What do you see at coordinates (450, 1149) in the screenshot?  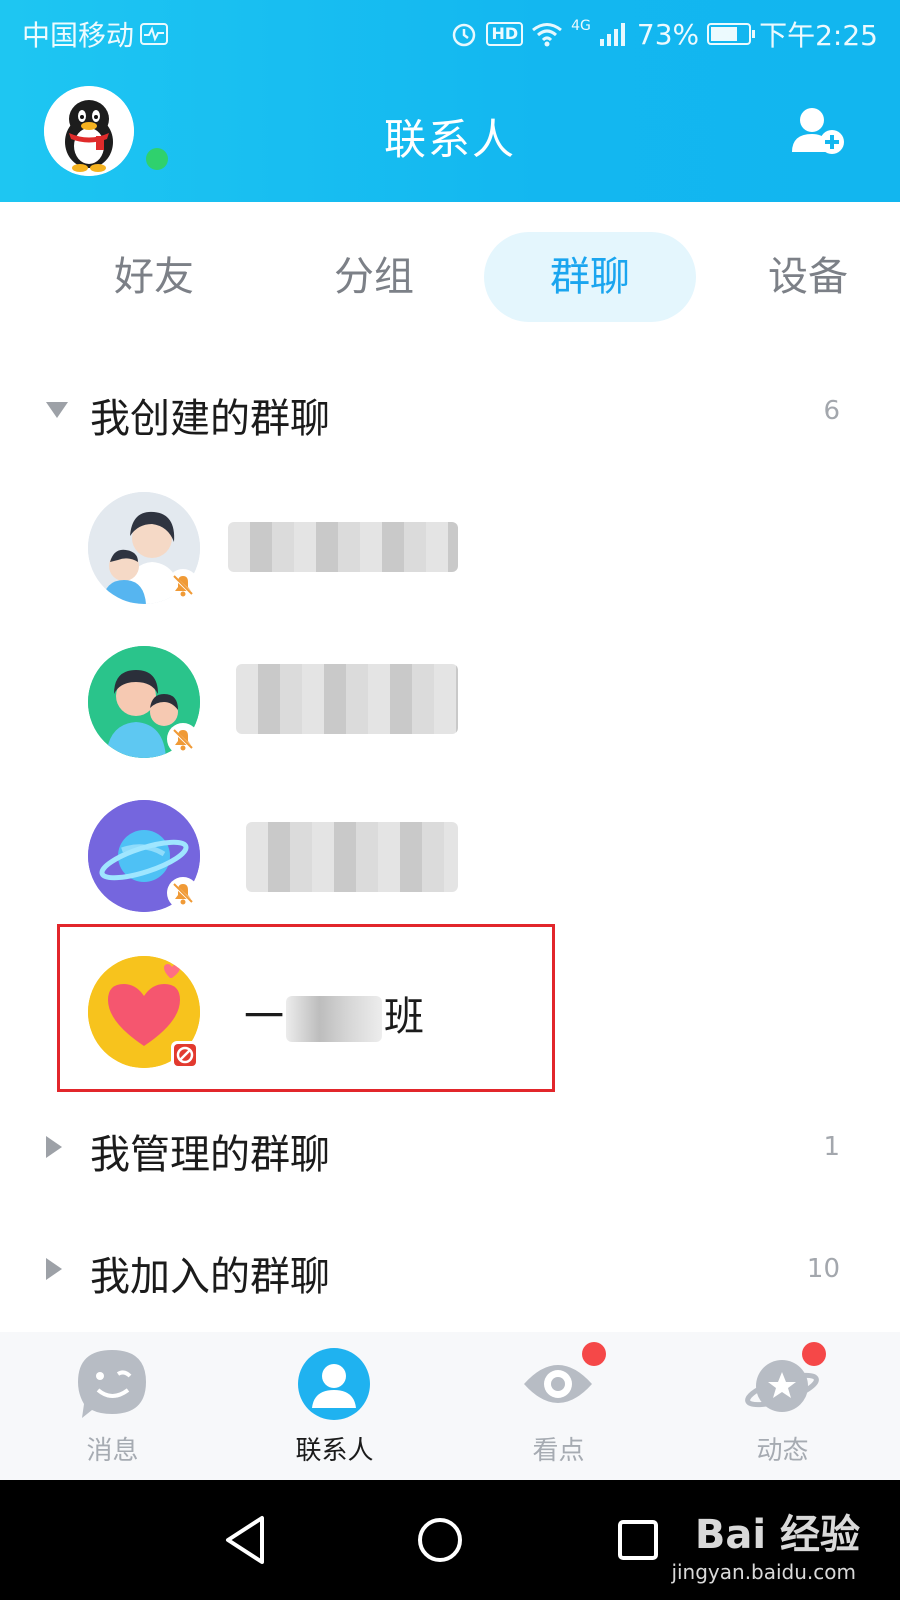 I see `section-managed-groups: 我管理的群聊 1` at bounding box center [450, 1149].